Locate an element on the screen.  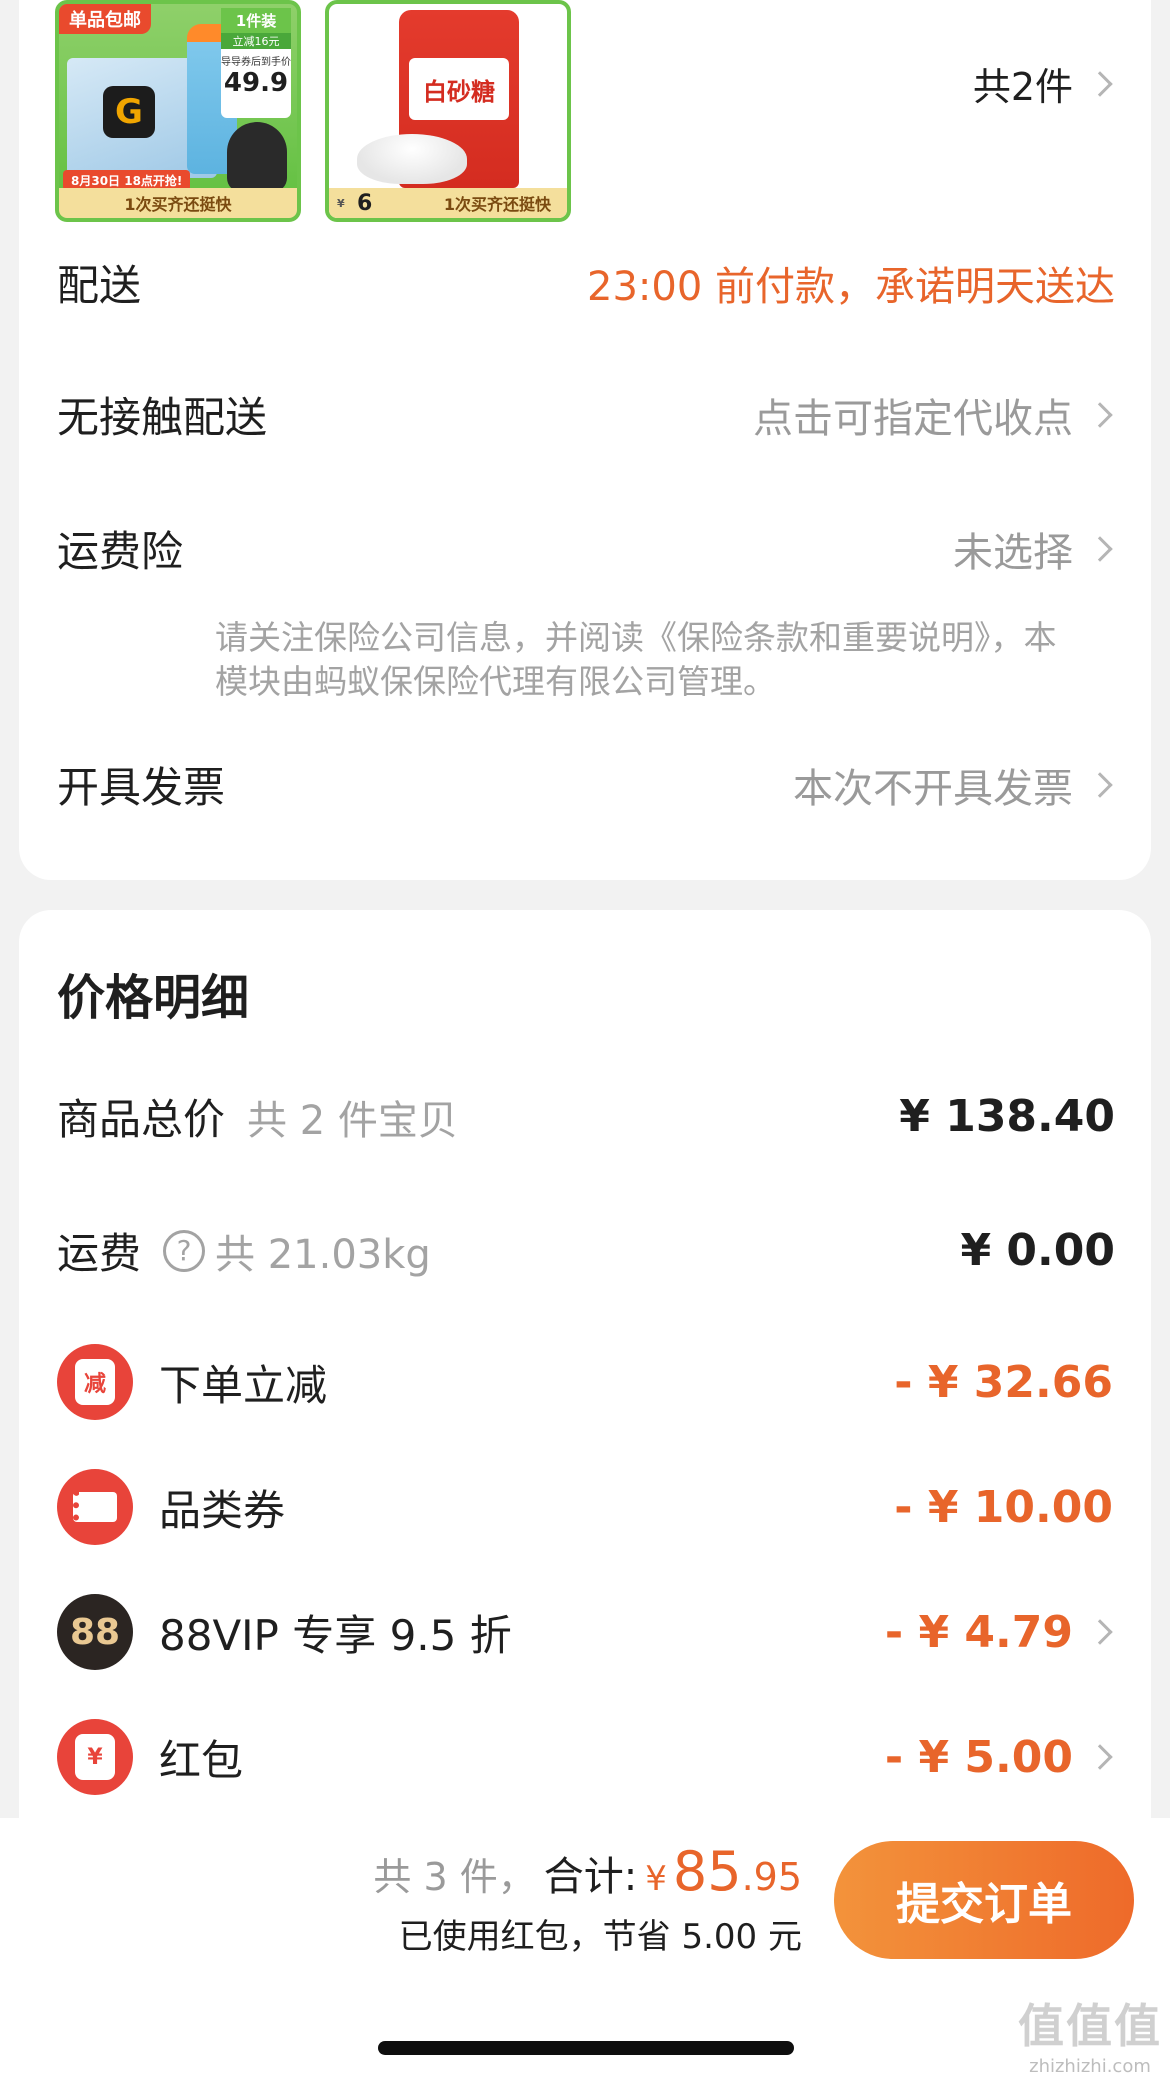
product-thumbnail-sugar: 白砂糖 ¥ 6 1次买齐还挺快 is located at coordinates (448, 111).